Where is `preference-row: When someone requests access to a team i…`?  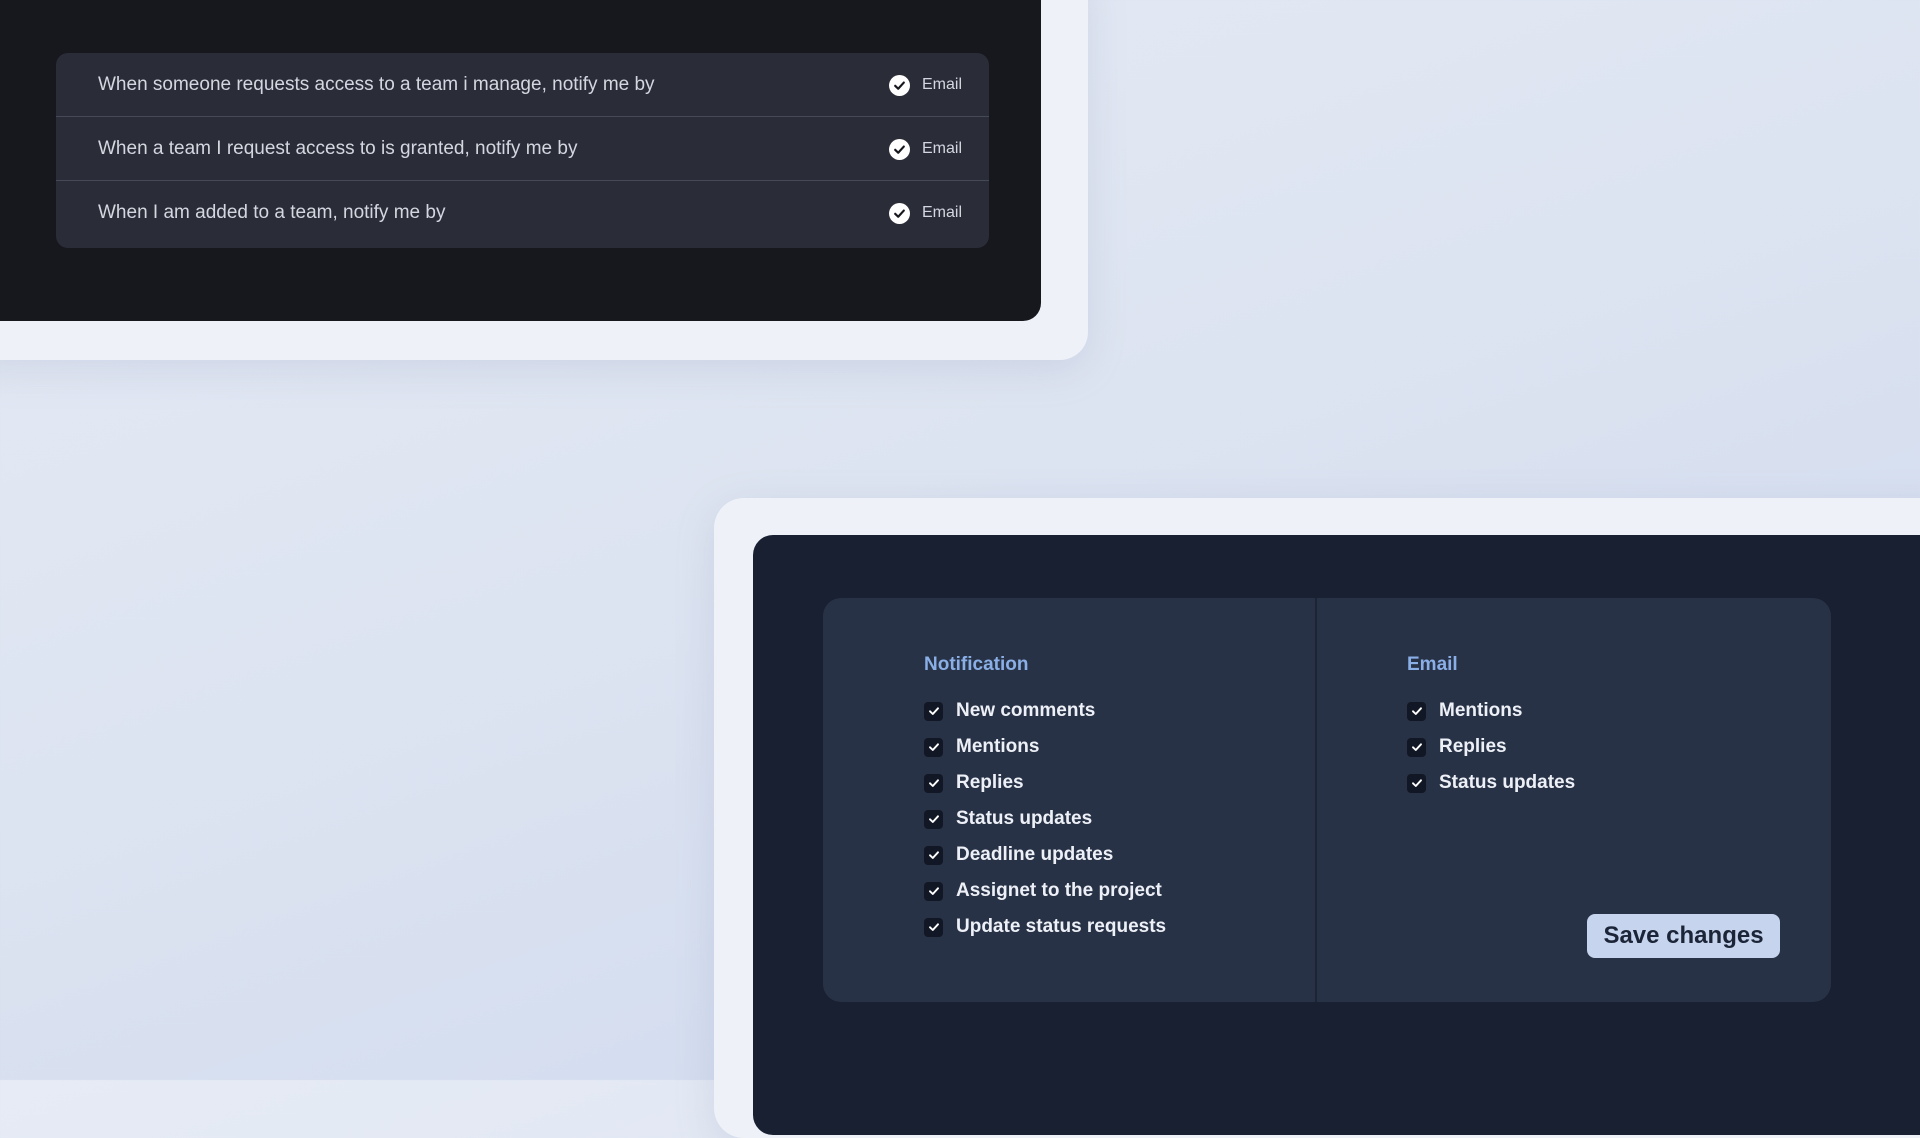
preference-row: When someone requests access to a team i… is located at coordinates (522, 85).